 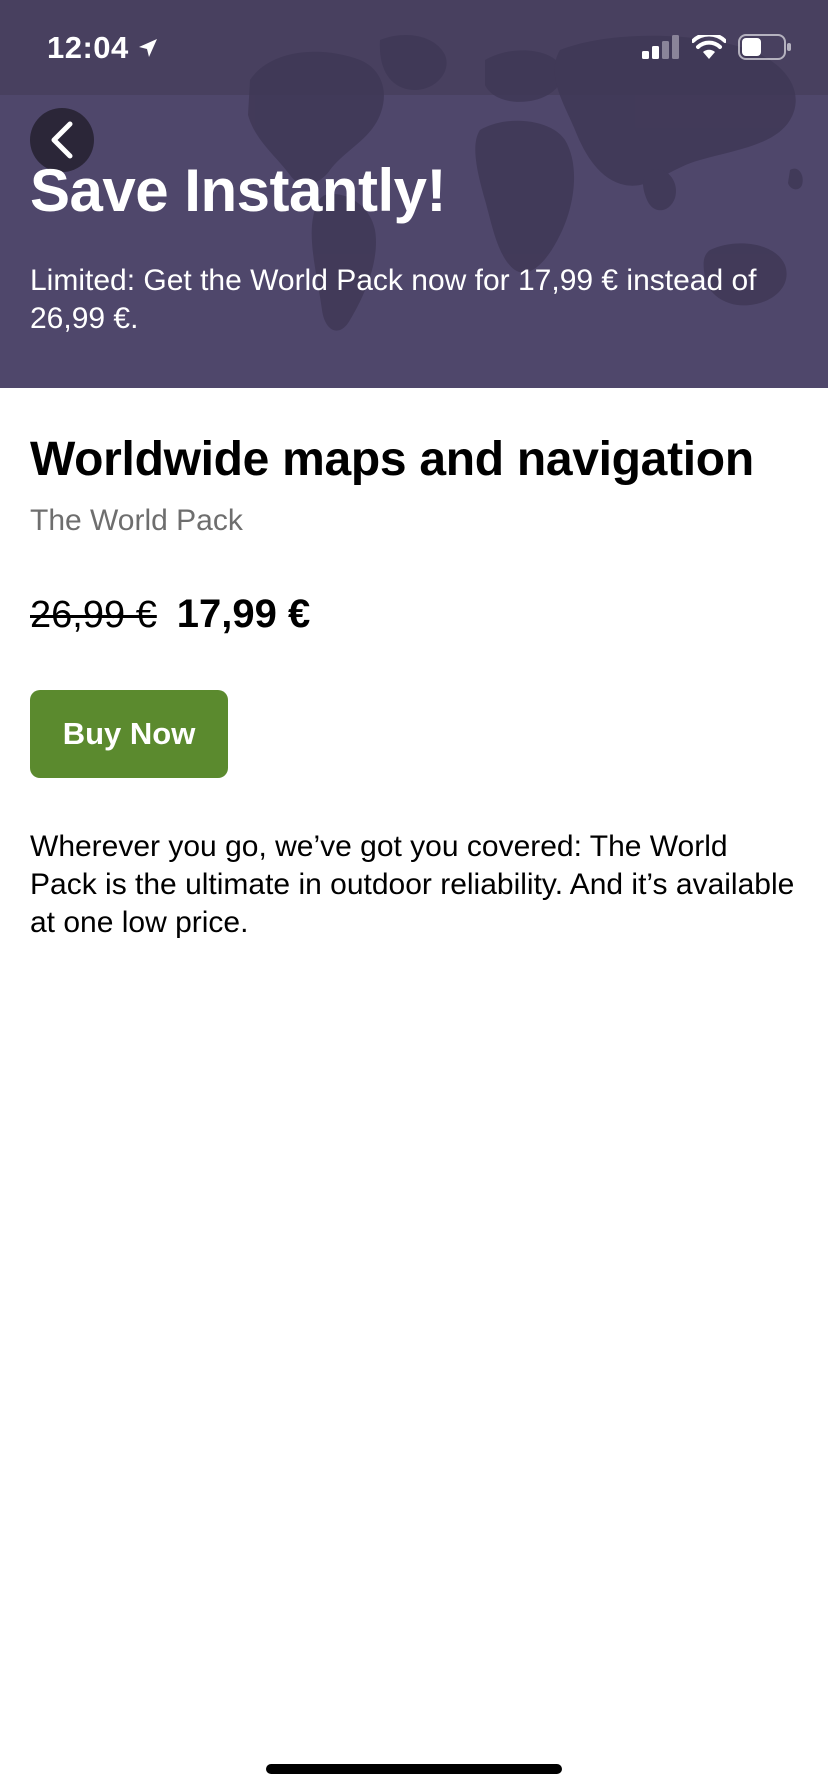 What do you see at coordinates (243, 614) in the screenshot?
I see `new-price: 17,99 €` at bounding box center [243, 614].